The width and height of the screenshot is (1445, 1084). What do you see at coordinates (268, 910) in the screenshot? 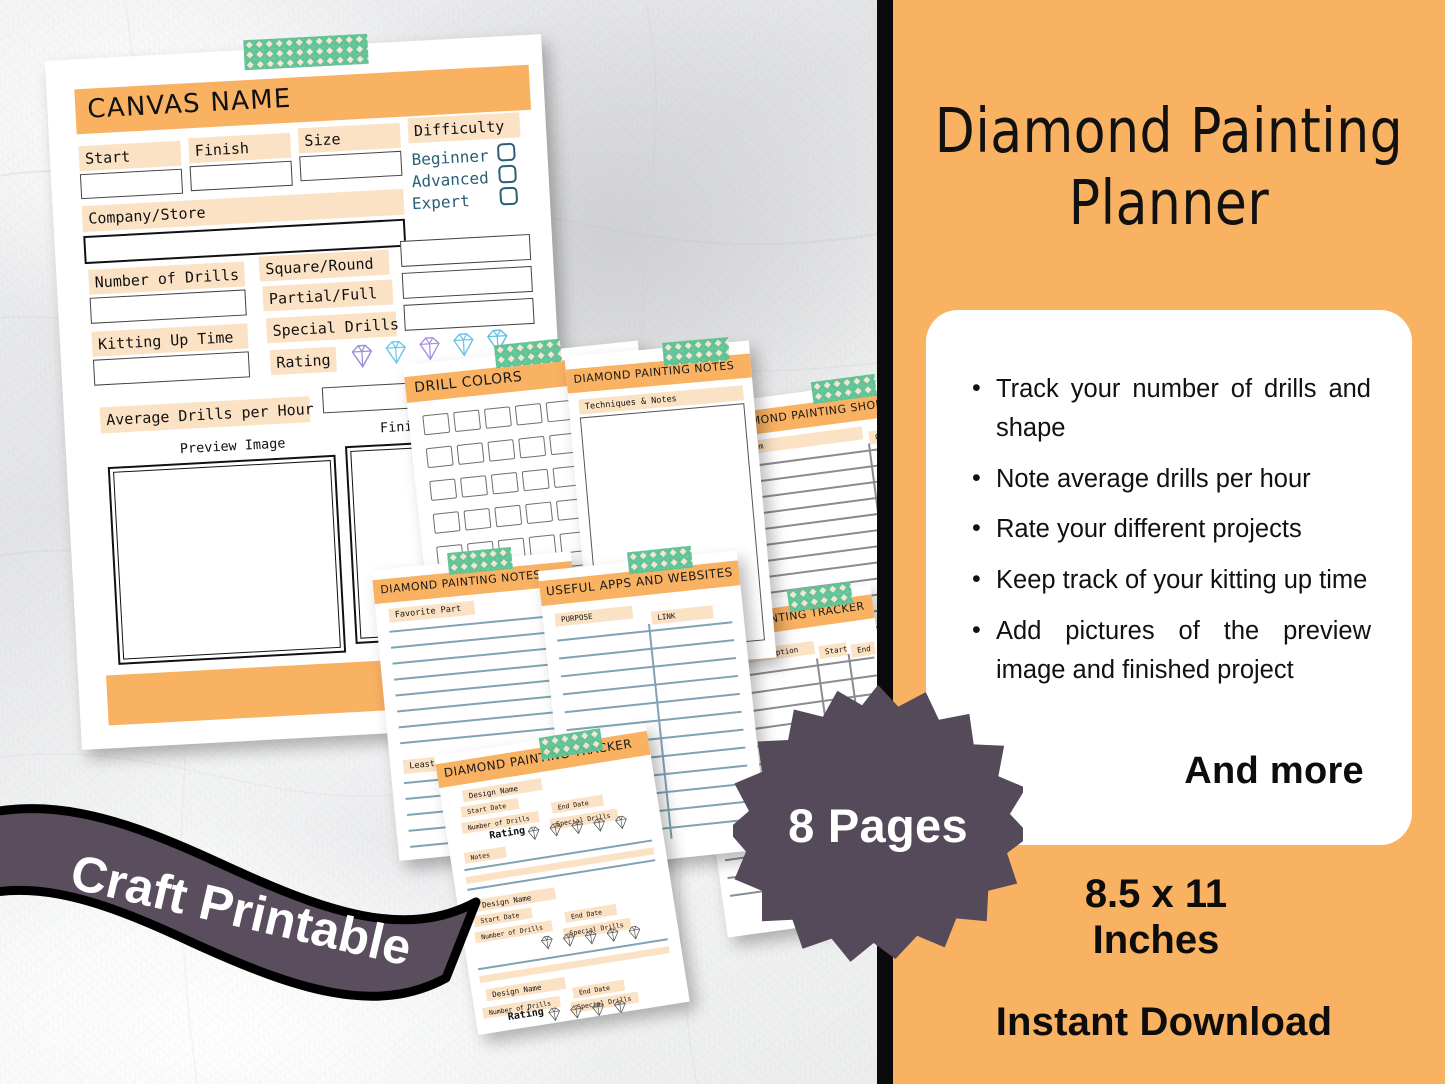
I see `craft-printable-ribbon: Craft Printable` at bounding box center [268, 910].